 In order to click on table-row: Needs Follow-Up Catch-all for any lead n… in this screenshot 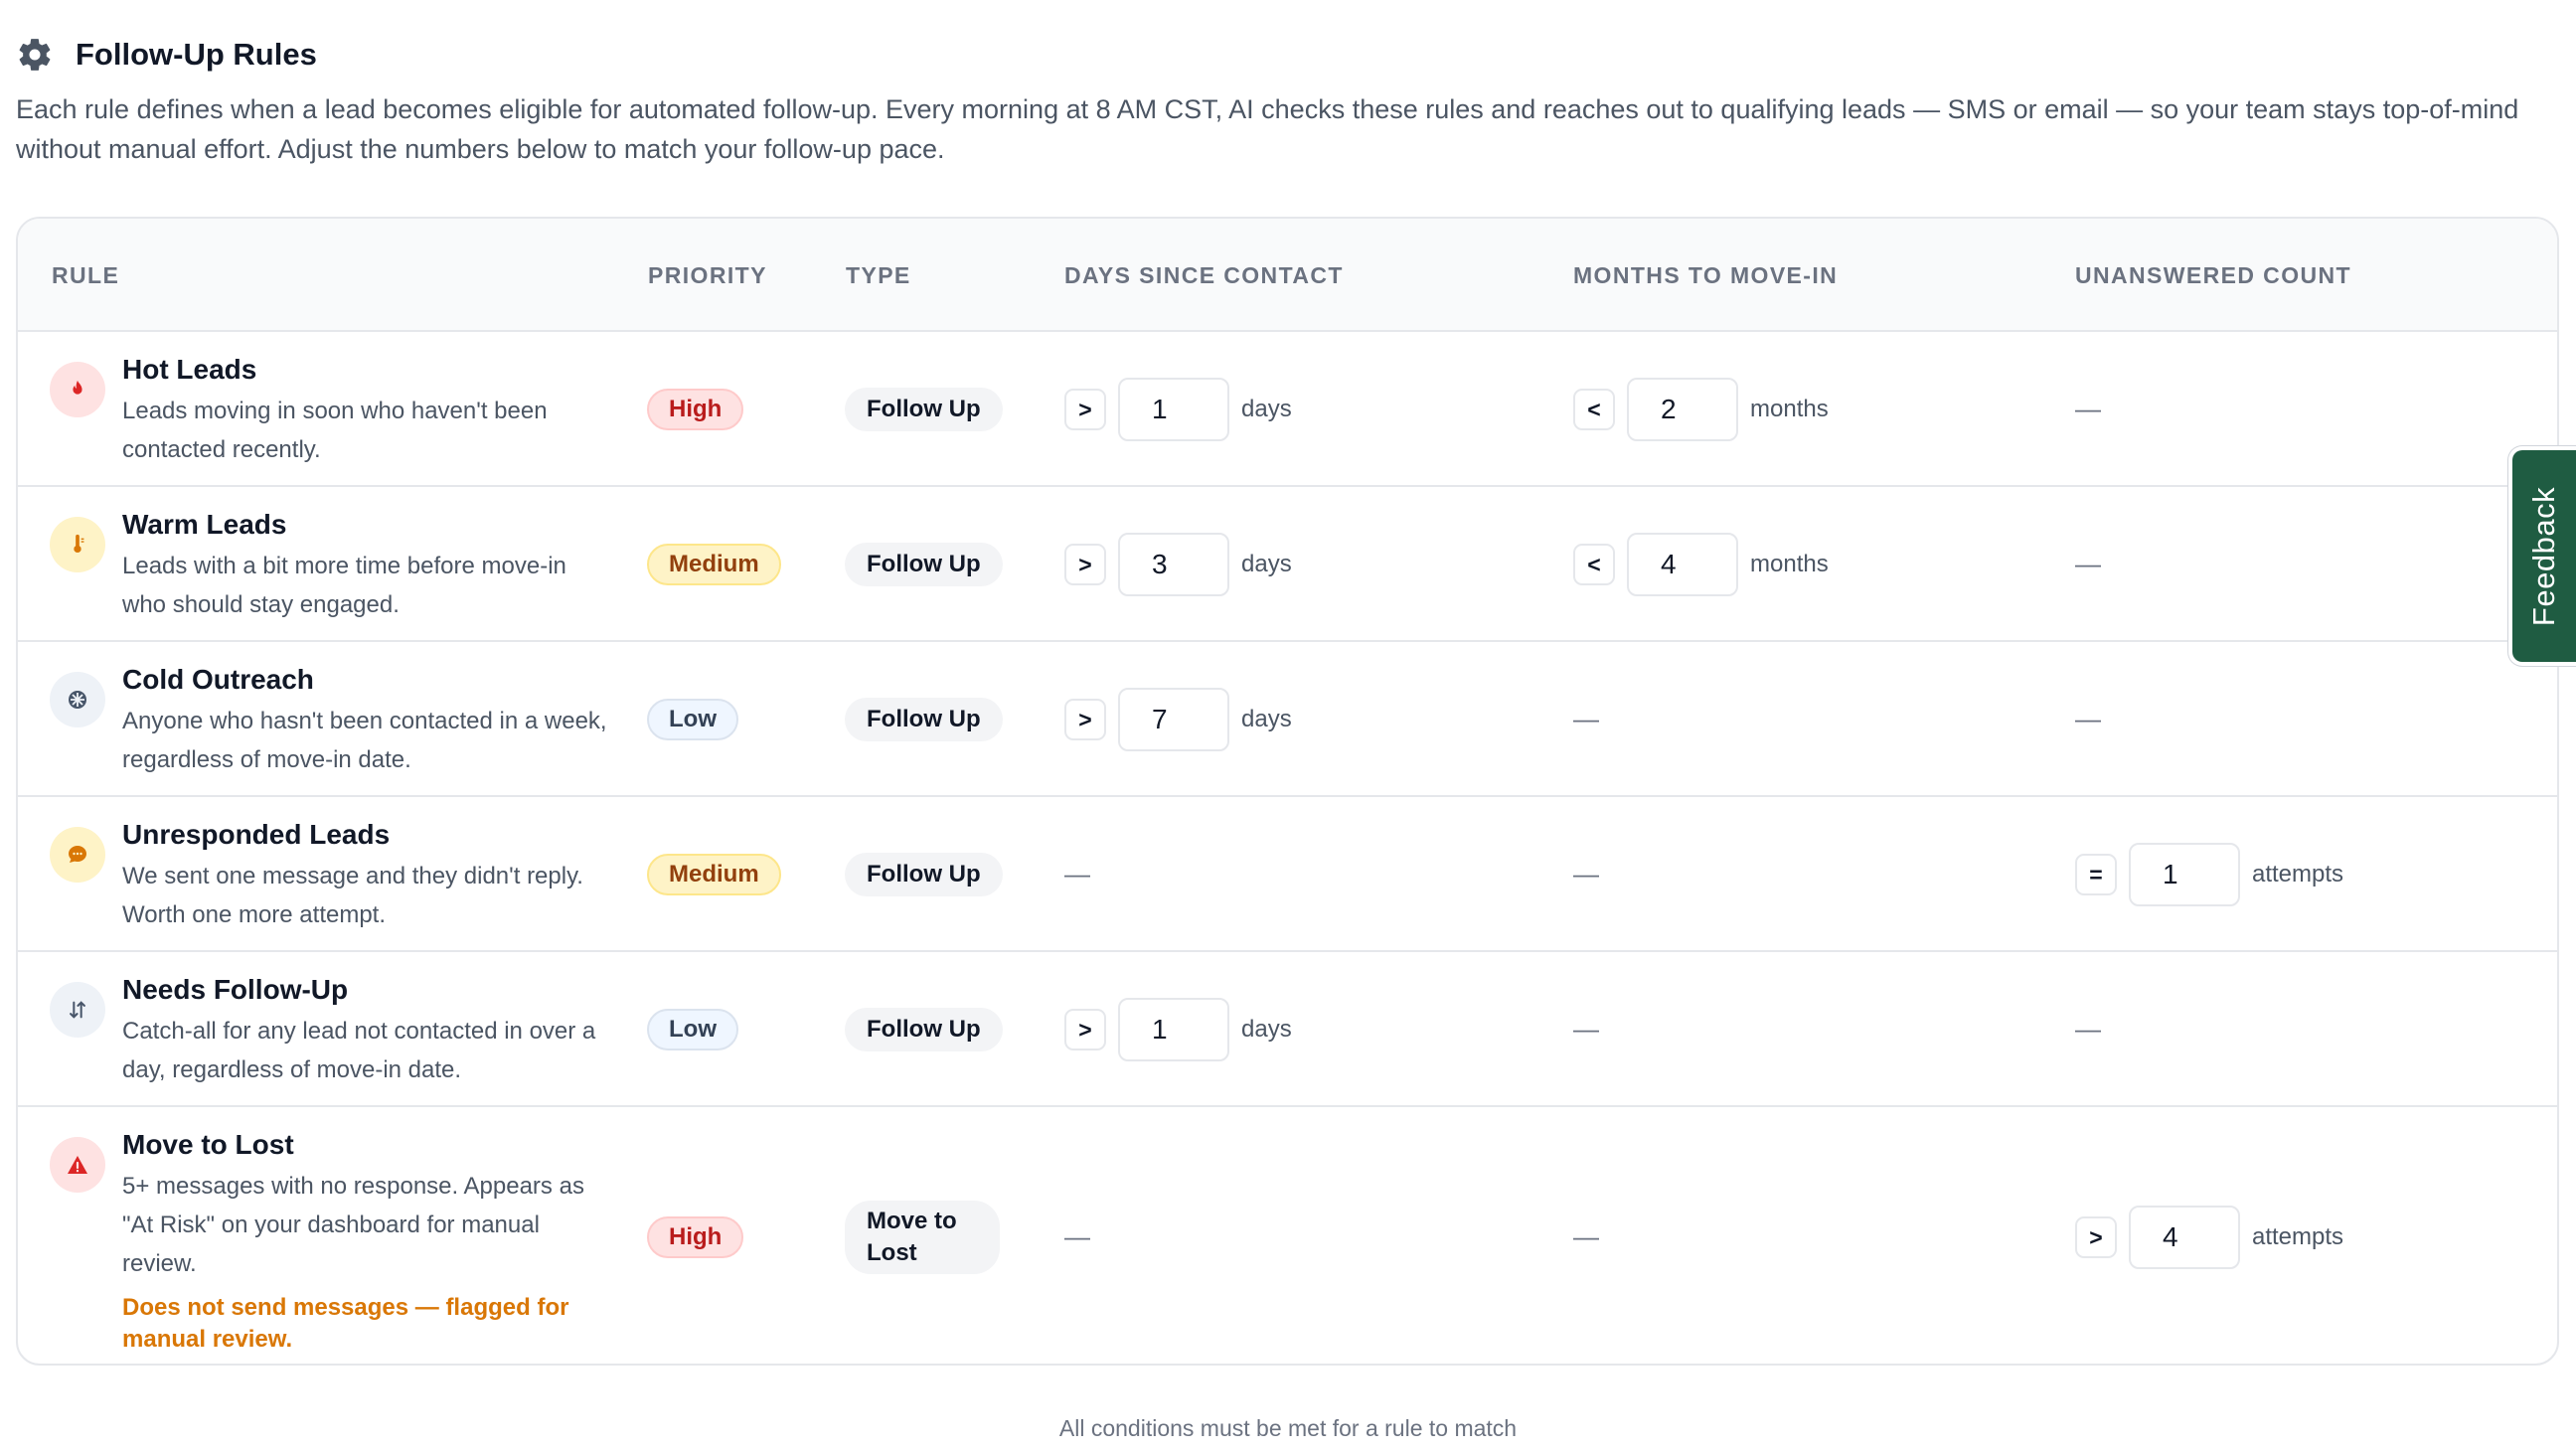, I will do `click(1287, 1029)`.